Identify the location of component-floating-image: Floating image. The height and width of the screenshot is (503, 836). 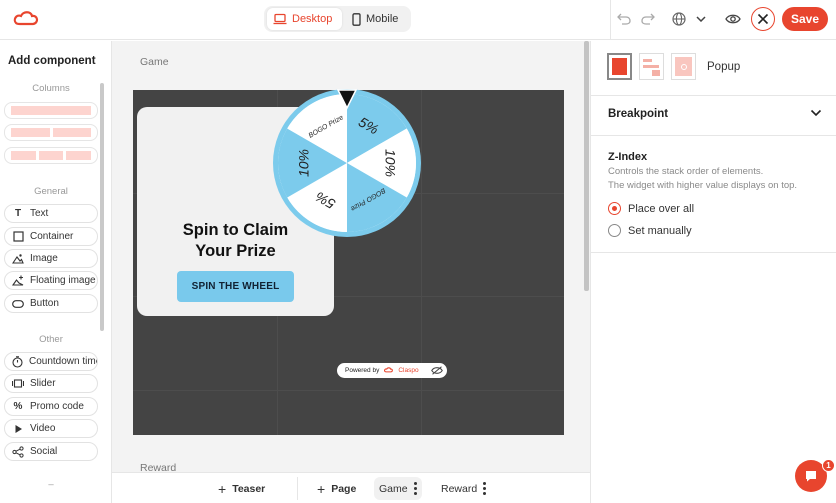
(51, 280).